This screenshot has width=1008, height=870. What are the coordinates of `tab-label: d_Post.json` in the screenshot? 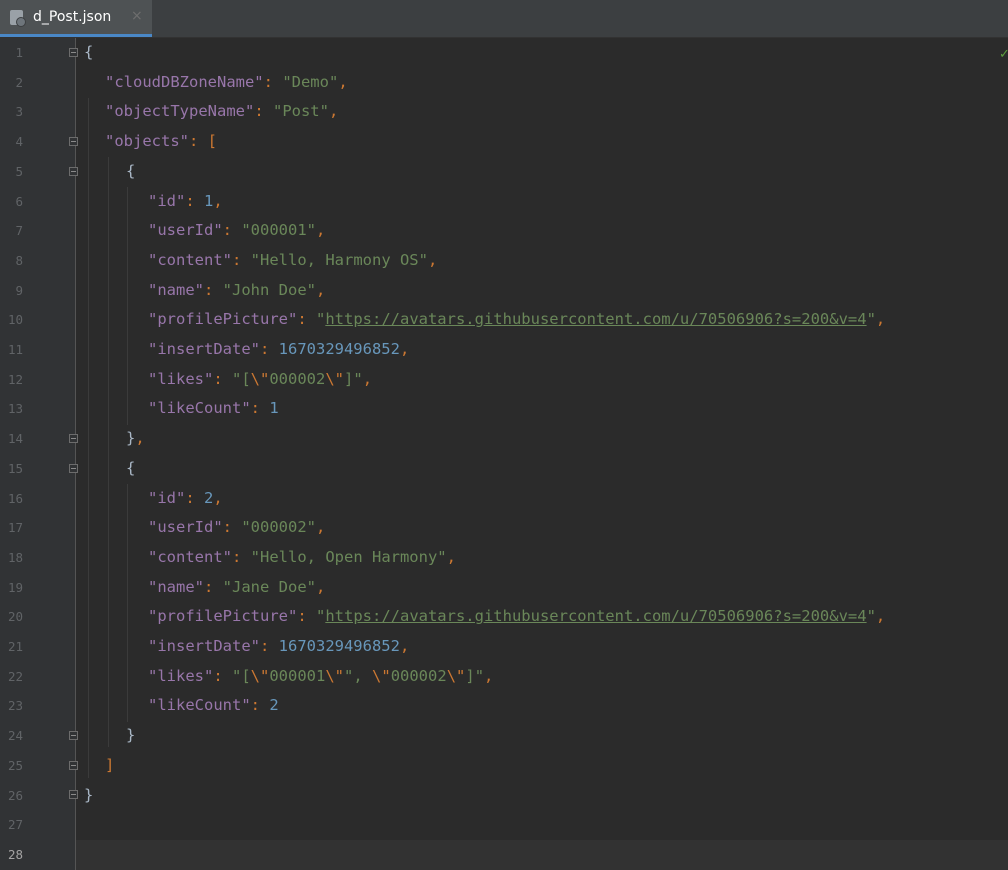 It's located at (72, 17).